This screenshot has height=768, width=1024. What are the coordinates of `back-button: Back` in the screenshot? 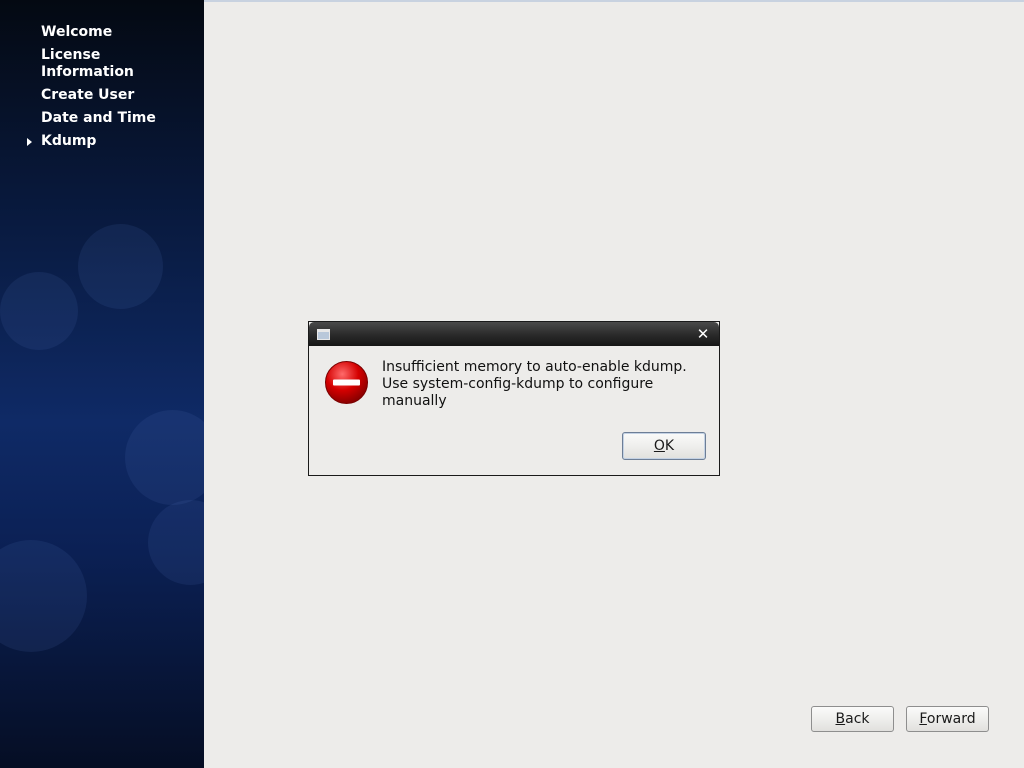 It's located at (852, 719).